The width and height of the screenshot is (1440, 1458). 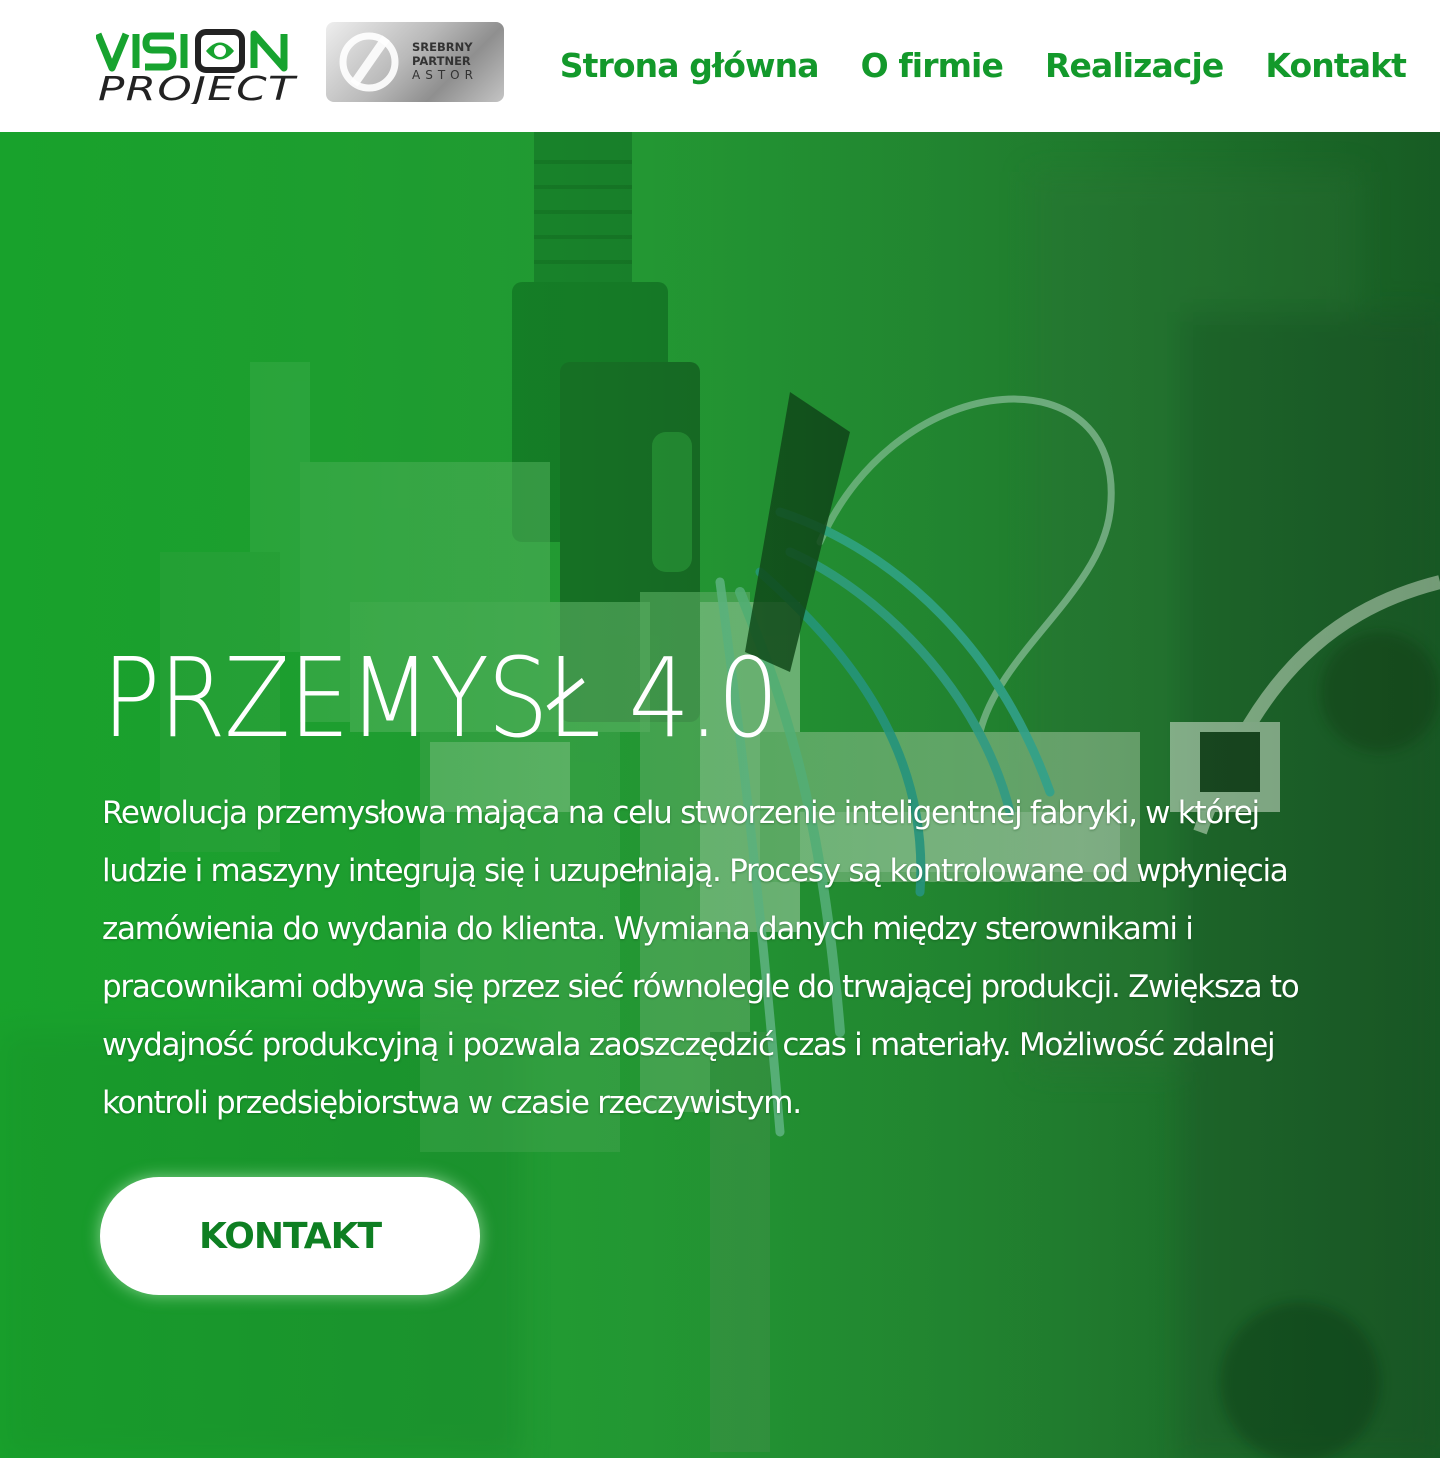 I want to click on partner-line-2: PARTNER, so click(x=441, y=61).